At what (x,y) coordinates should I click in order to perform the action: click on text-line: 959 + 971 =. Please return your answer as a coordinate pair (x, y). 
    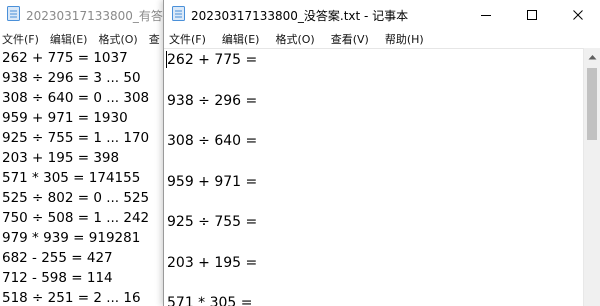
    Looking at the image, I should click on (212, 182).